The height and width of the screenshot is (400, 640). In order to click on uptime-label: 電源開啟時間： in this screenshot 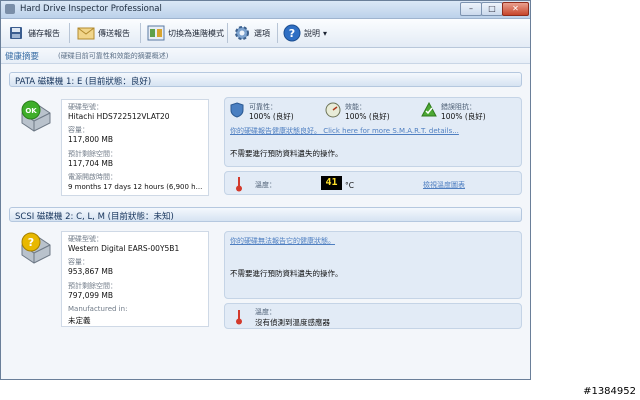, I will do `click(92, 177)`.